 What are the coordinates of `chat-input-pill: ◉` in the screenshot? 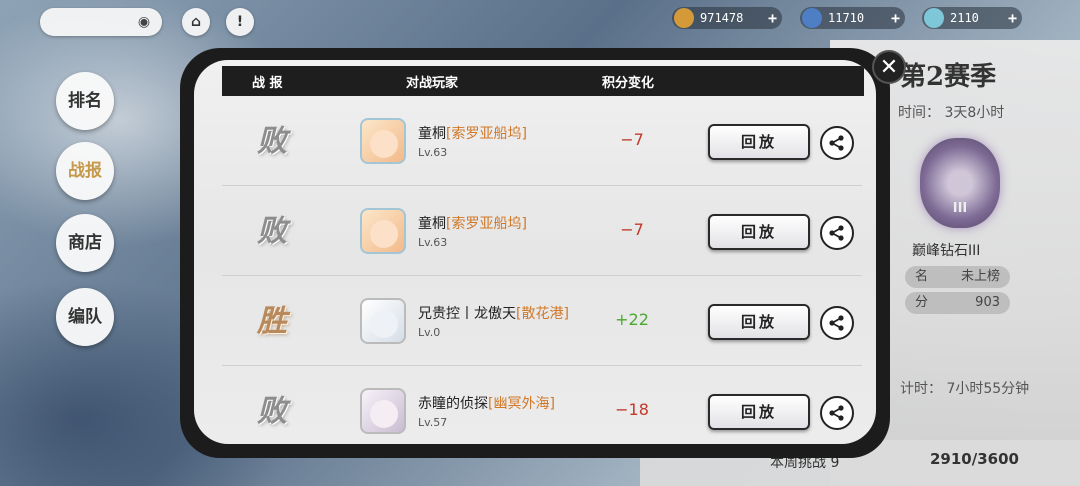 It's located at (101, 22).